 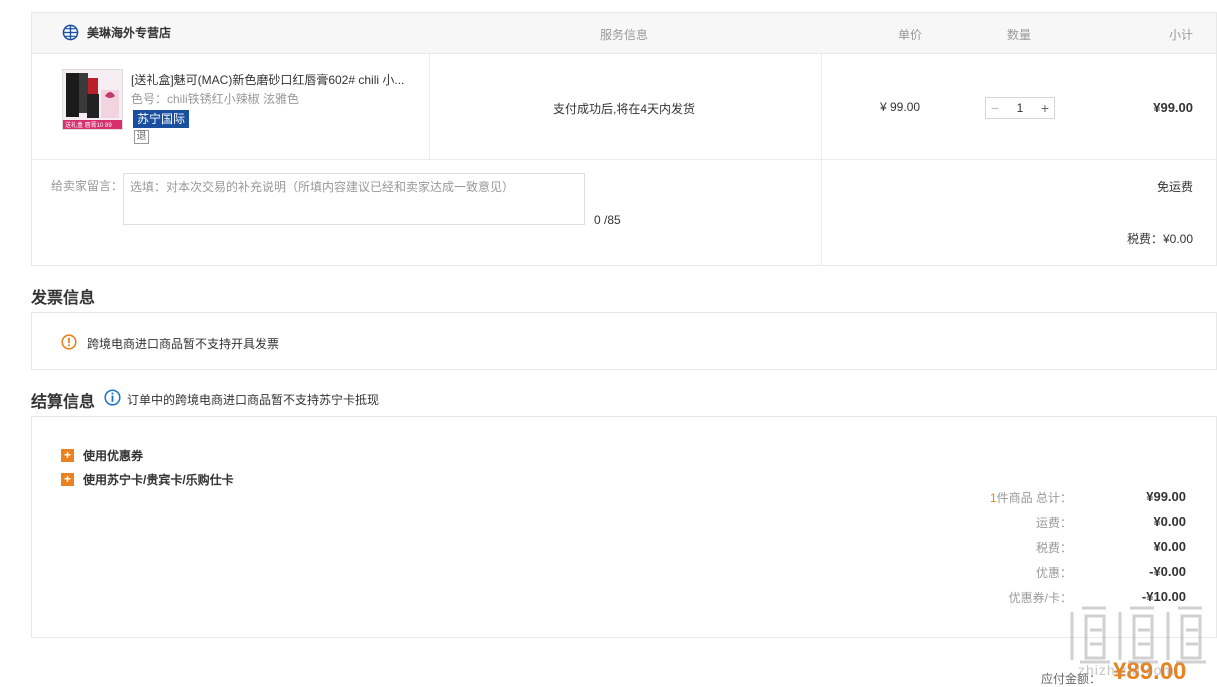 I want to click on use-card-toggle: + 使用苏宁卡/贵宾卡/乐购仕卡, so click(x=147, y=479).